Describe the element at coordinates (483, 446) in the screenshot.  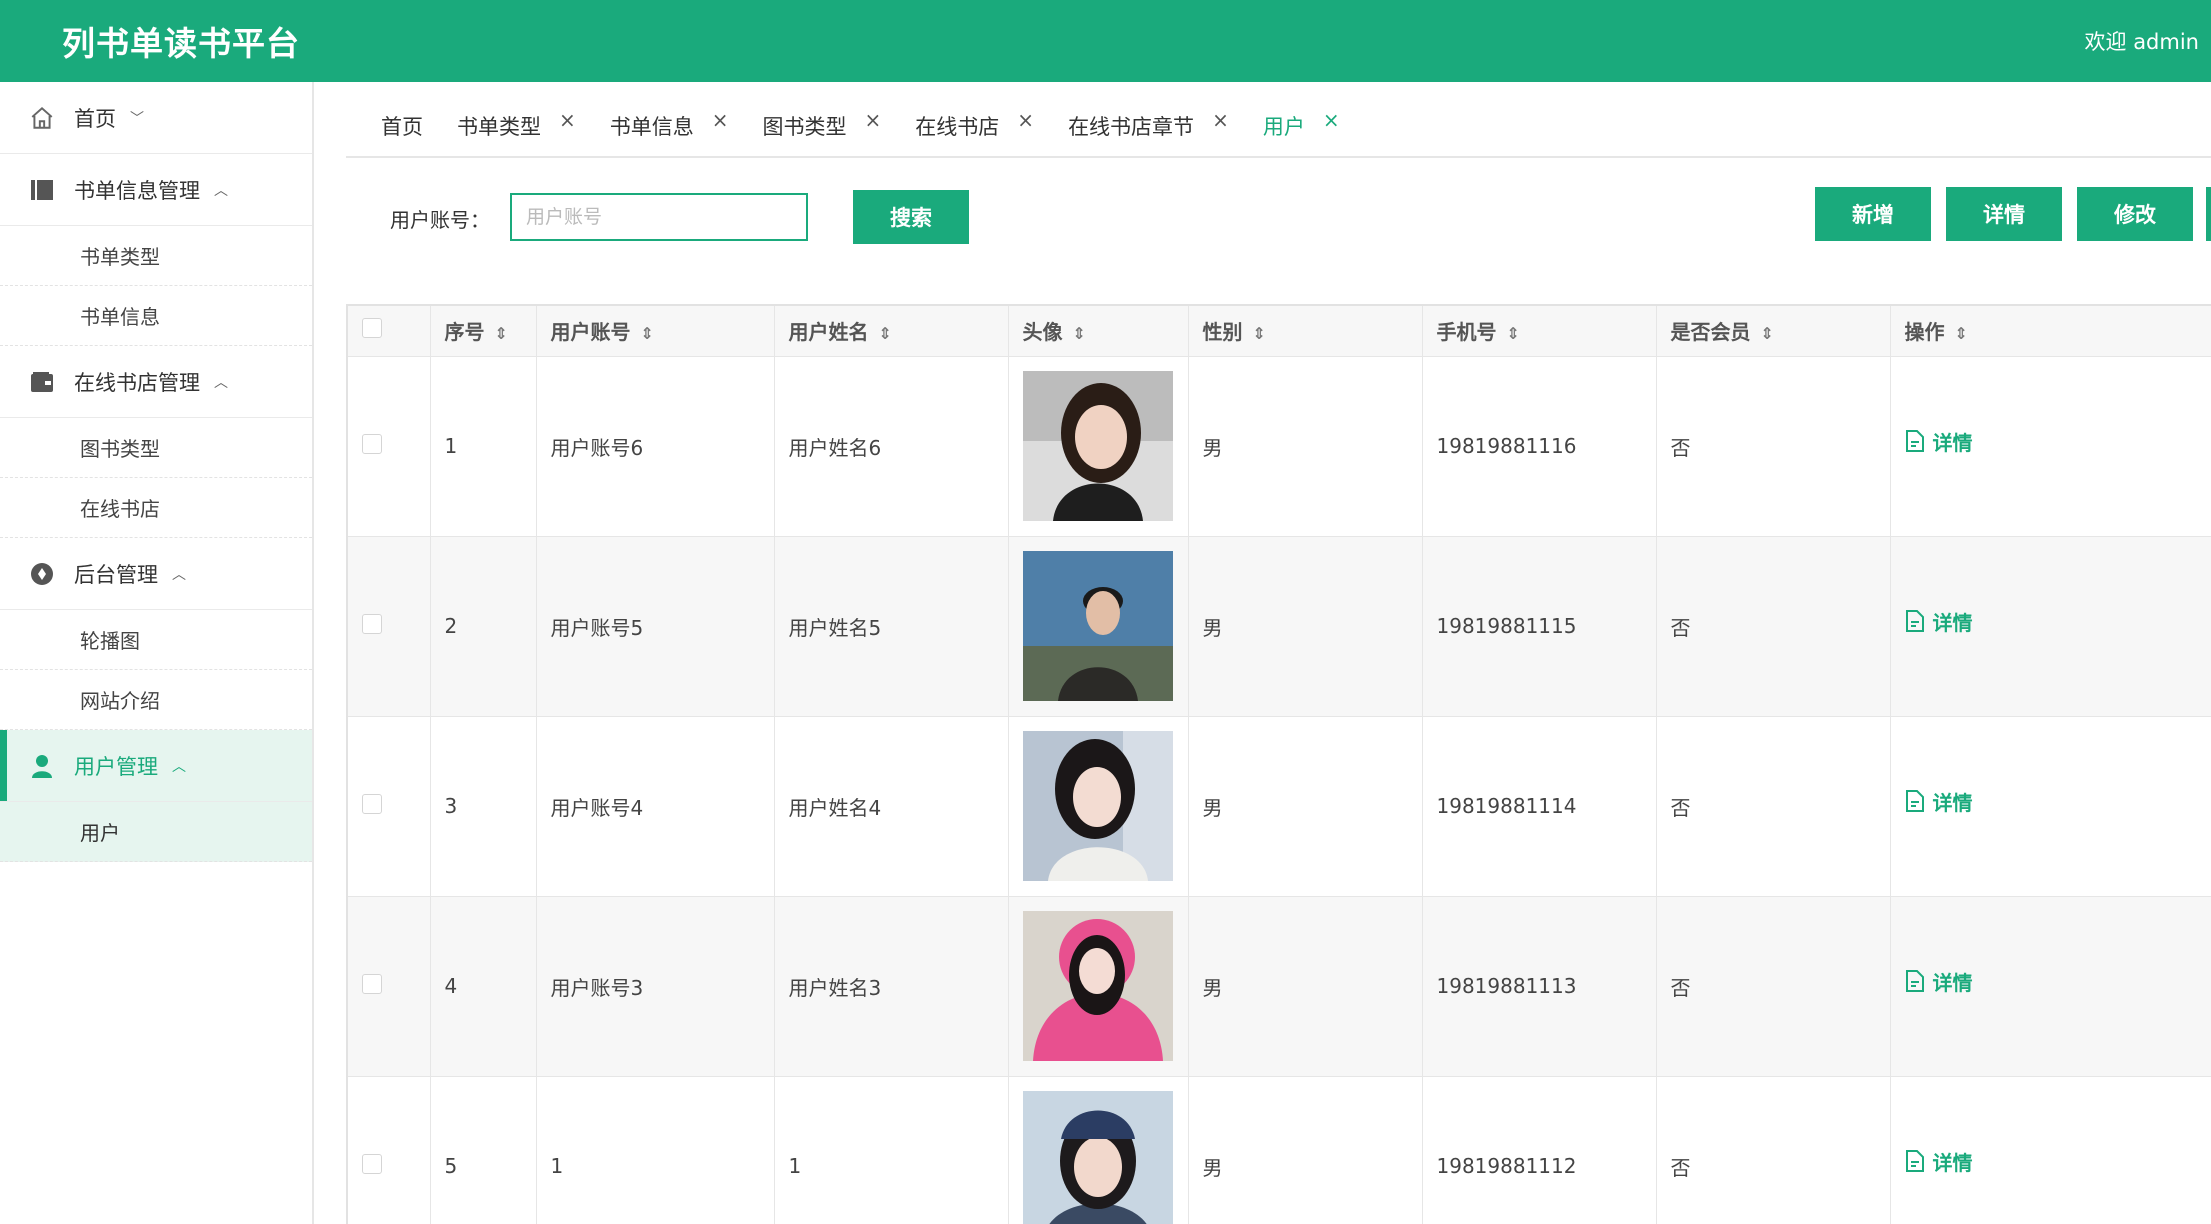
I see `cell-no: 1` at that location.